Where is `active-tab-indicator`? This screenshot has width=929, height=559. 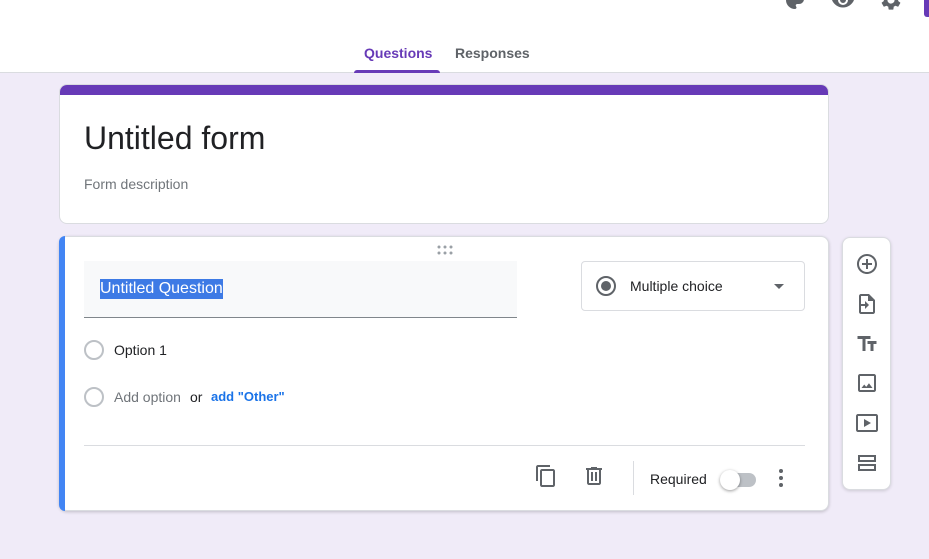
active-tab-indicator is located at coordinates (397, 71).